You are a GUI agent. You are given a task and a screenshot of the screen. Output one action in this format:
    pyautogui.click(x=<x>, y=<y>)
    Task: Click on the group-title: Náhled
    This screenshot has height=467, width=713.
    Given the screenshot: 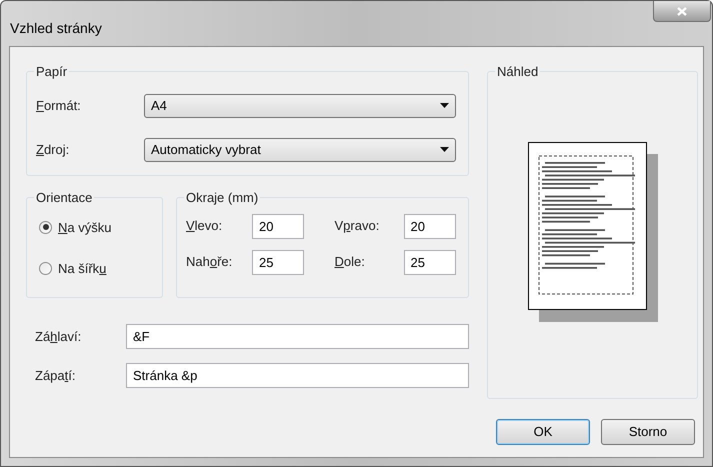 What is the action you would take?
    pyautogui.click(x=518, y=72)
    